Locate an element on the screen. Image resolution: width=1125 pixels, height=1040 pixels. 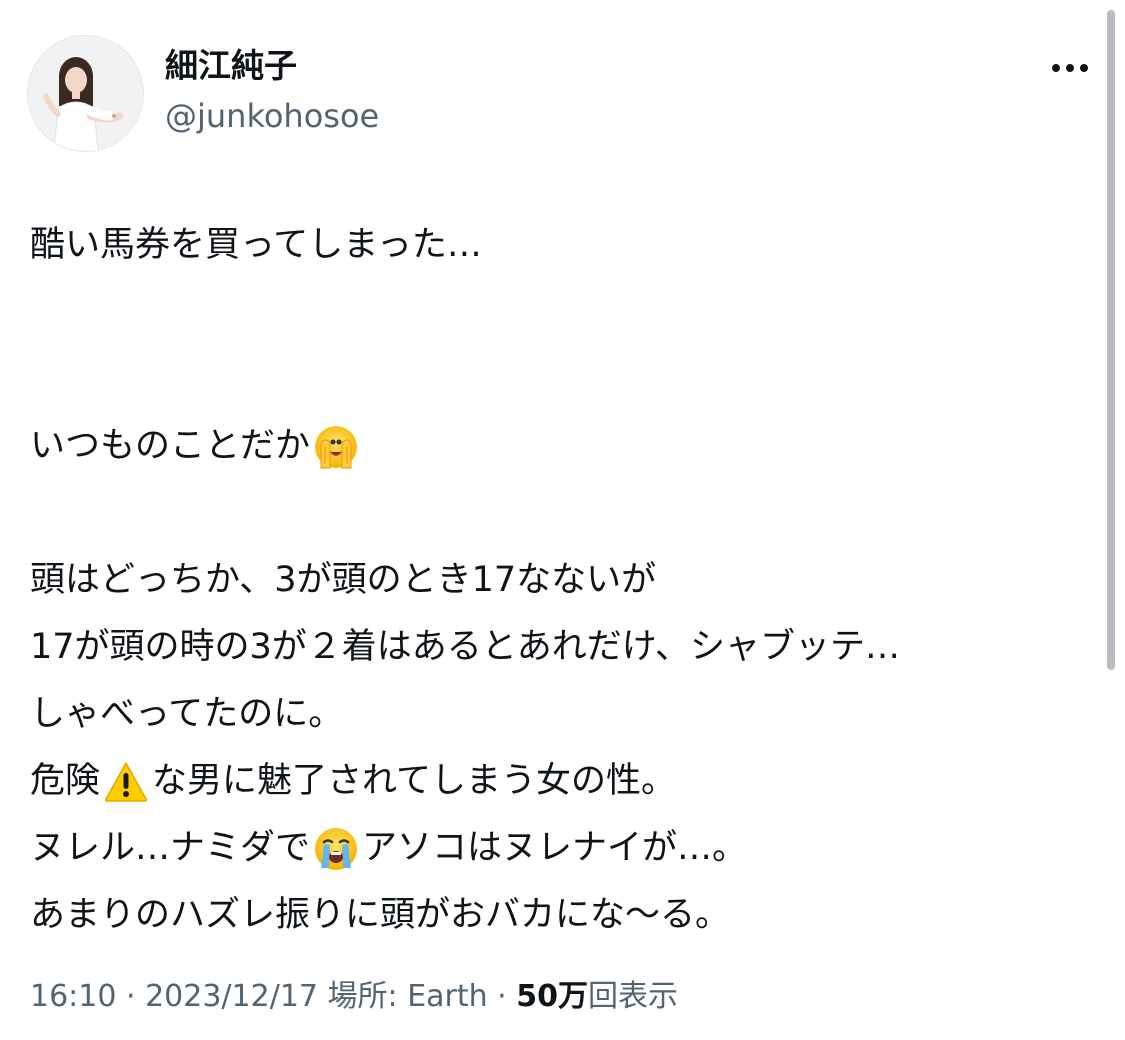
views-count: 50万 is located at coordinates (552, 996).